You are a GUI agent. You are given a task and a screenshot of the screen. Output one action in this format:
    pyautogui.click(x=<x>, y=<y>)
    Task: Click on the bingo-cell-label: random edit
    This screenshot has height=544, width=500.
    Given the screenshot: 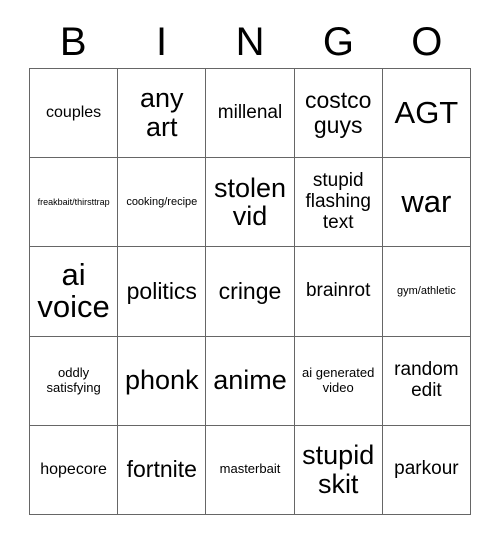 What is the action you would take?
    pyautogui.click(x=426, y=379)
    